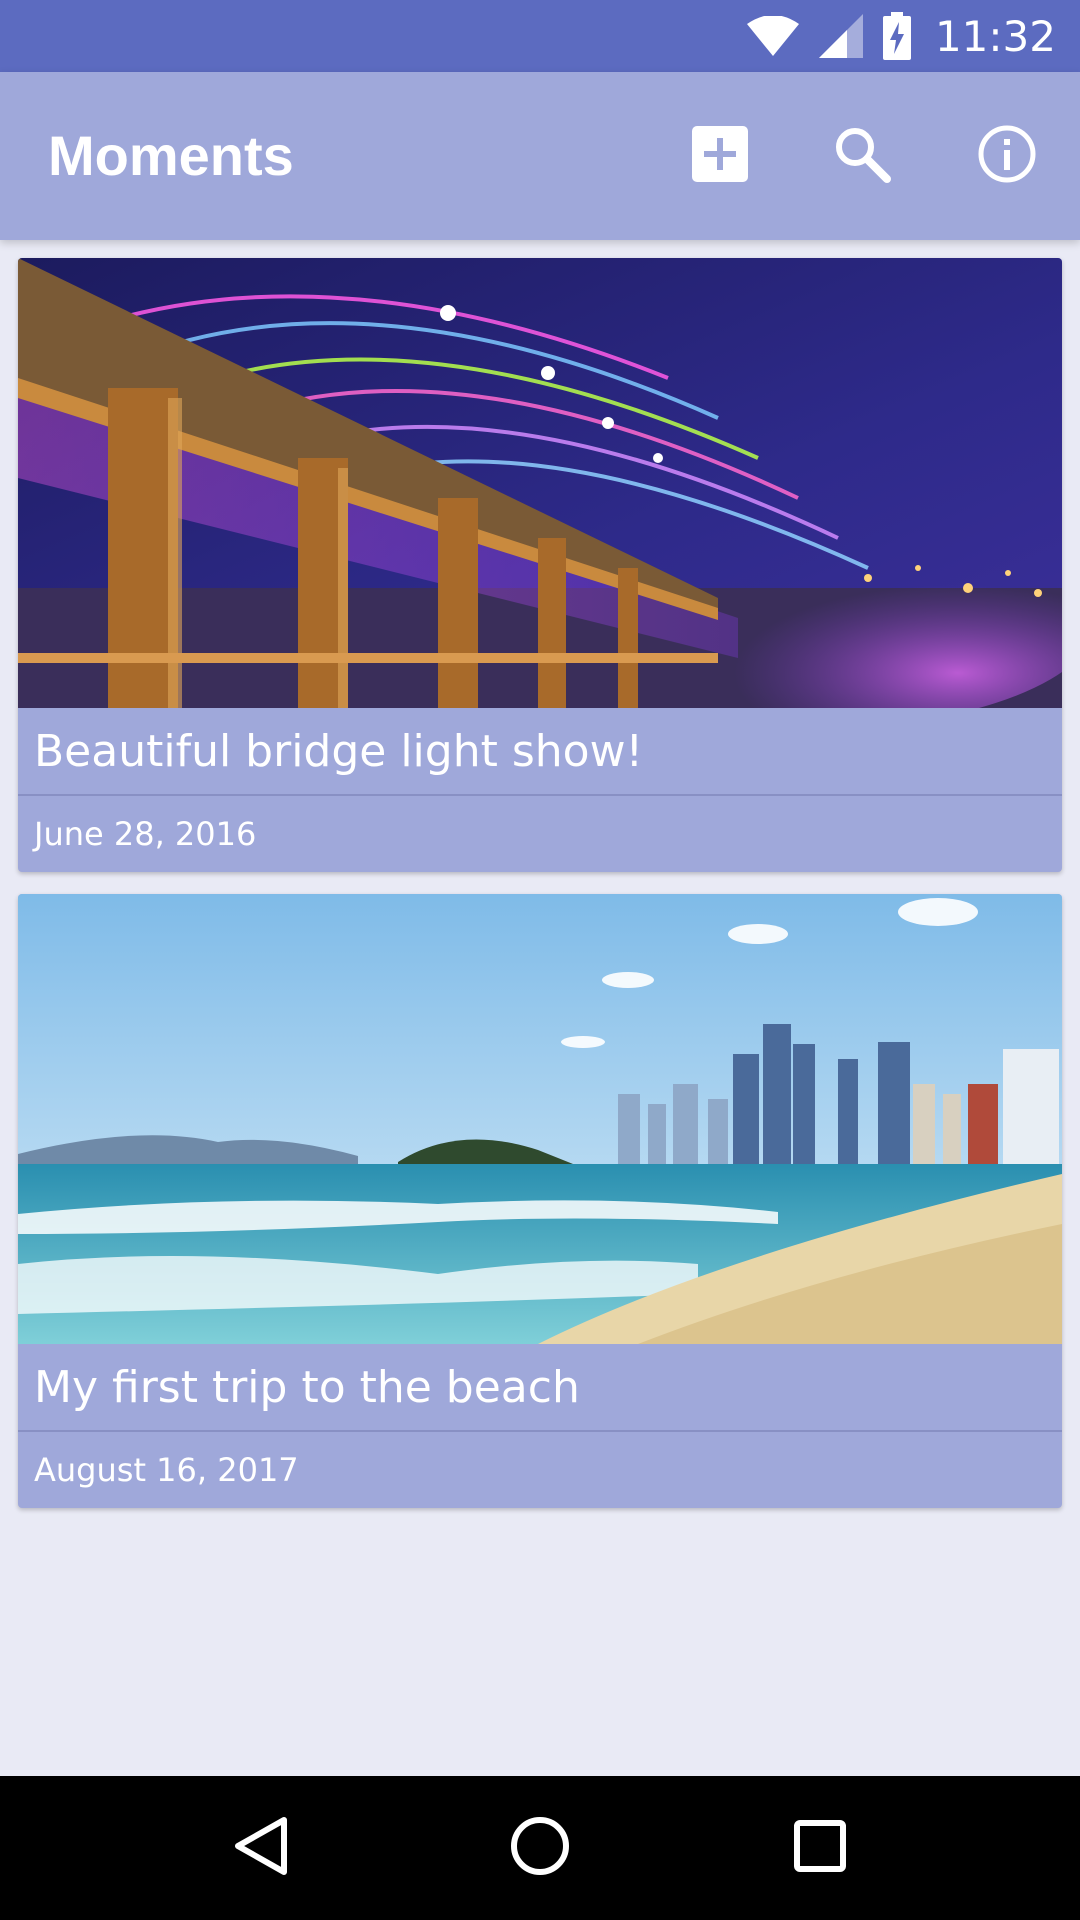 This screenshot has height=1920, width=1080. I want to click on page-title: Moments, so click(171, 155).